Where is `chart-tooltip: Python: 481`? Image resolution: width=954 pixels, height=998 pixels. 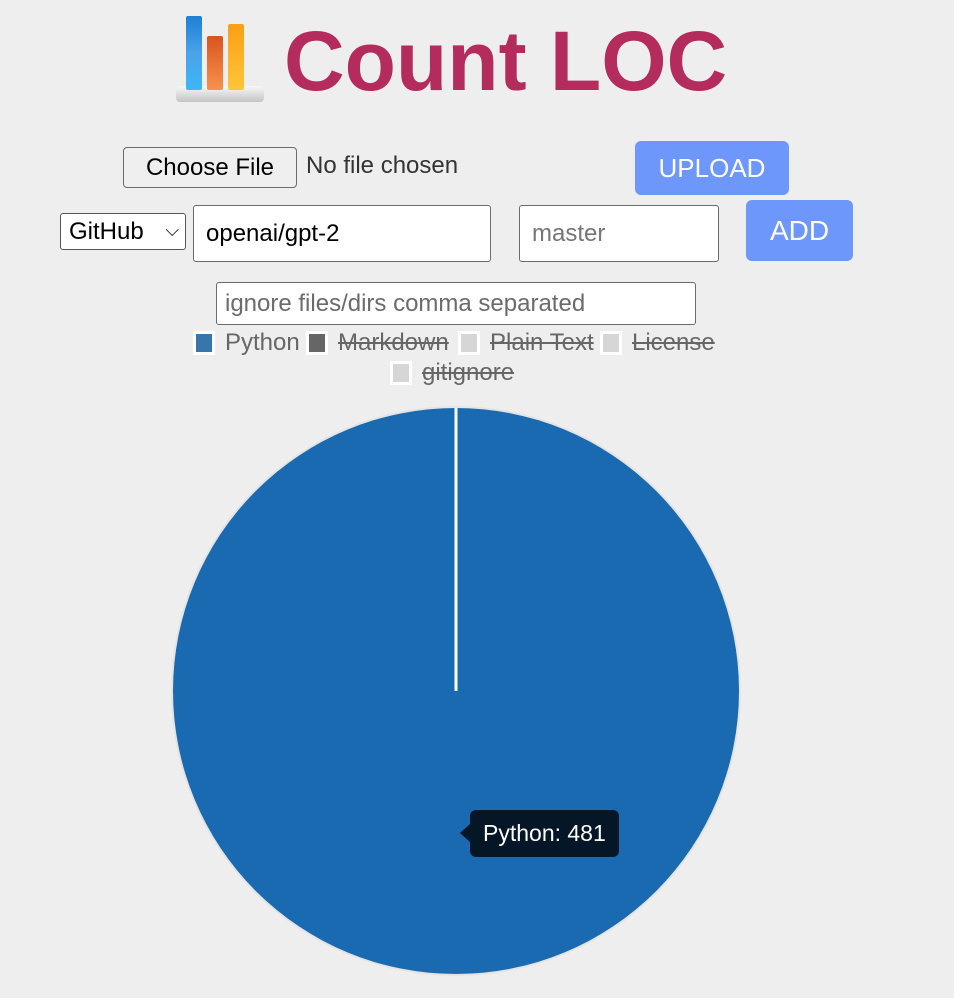
chart-tooltip: Python: 481 is located at coordinates (539, 833).